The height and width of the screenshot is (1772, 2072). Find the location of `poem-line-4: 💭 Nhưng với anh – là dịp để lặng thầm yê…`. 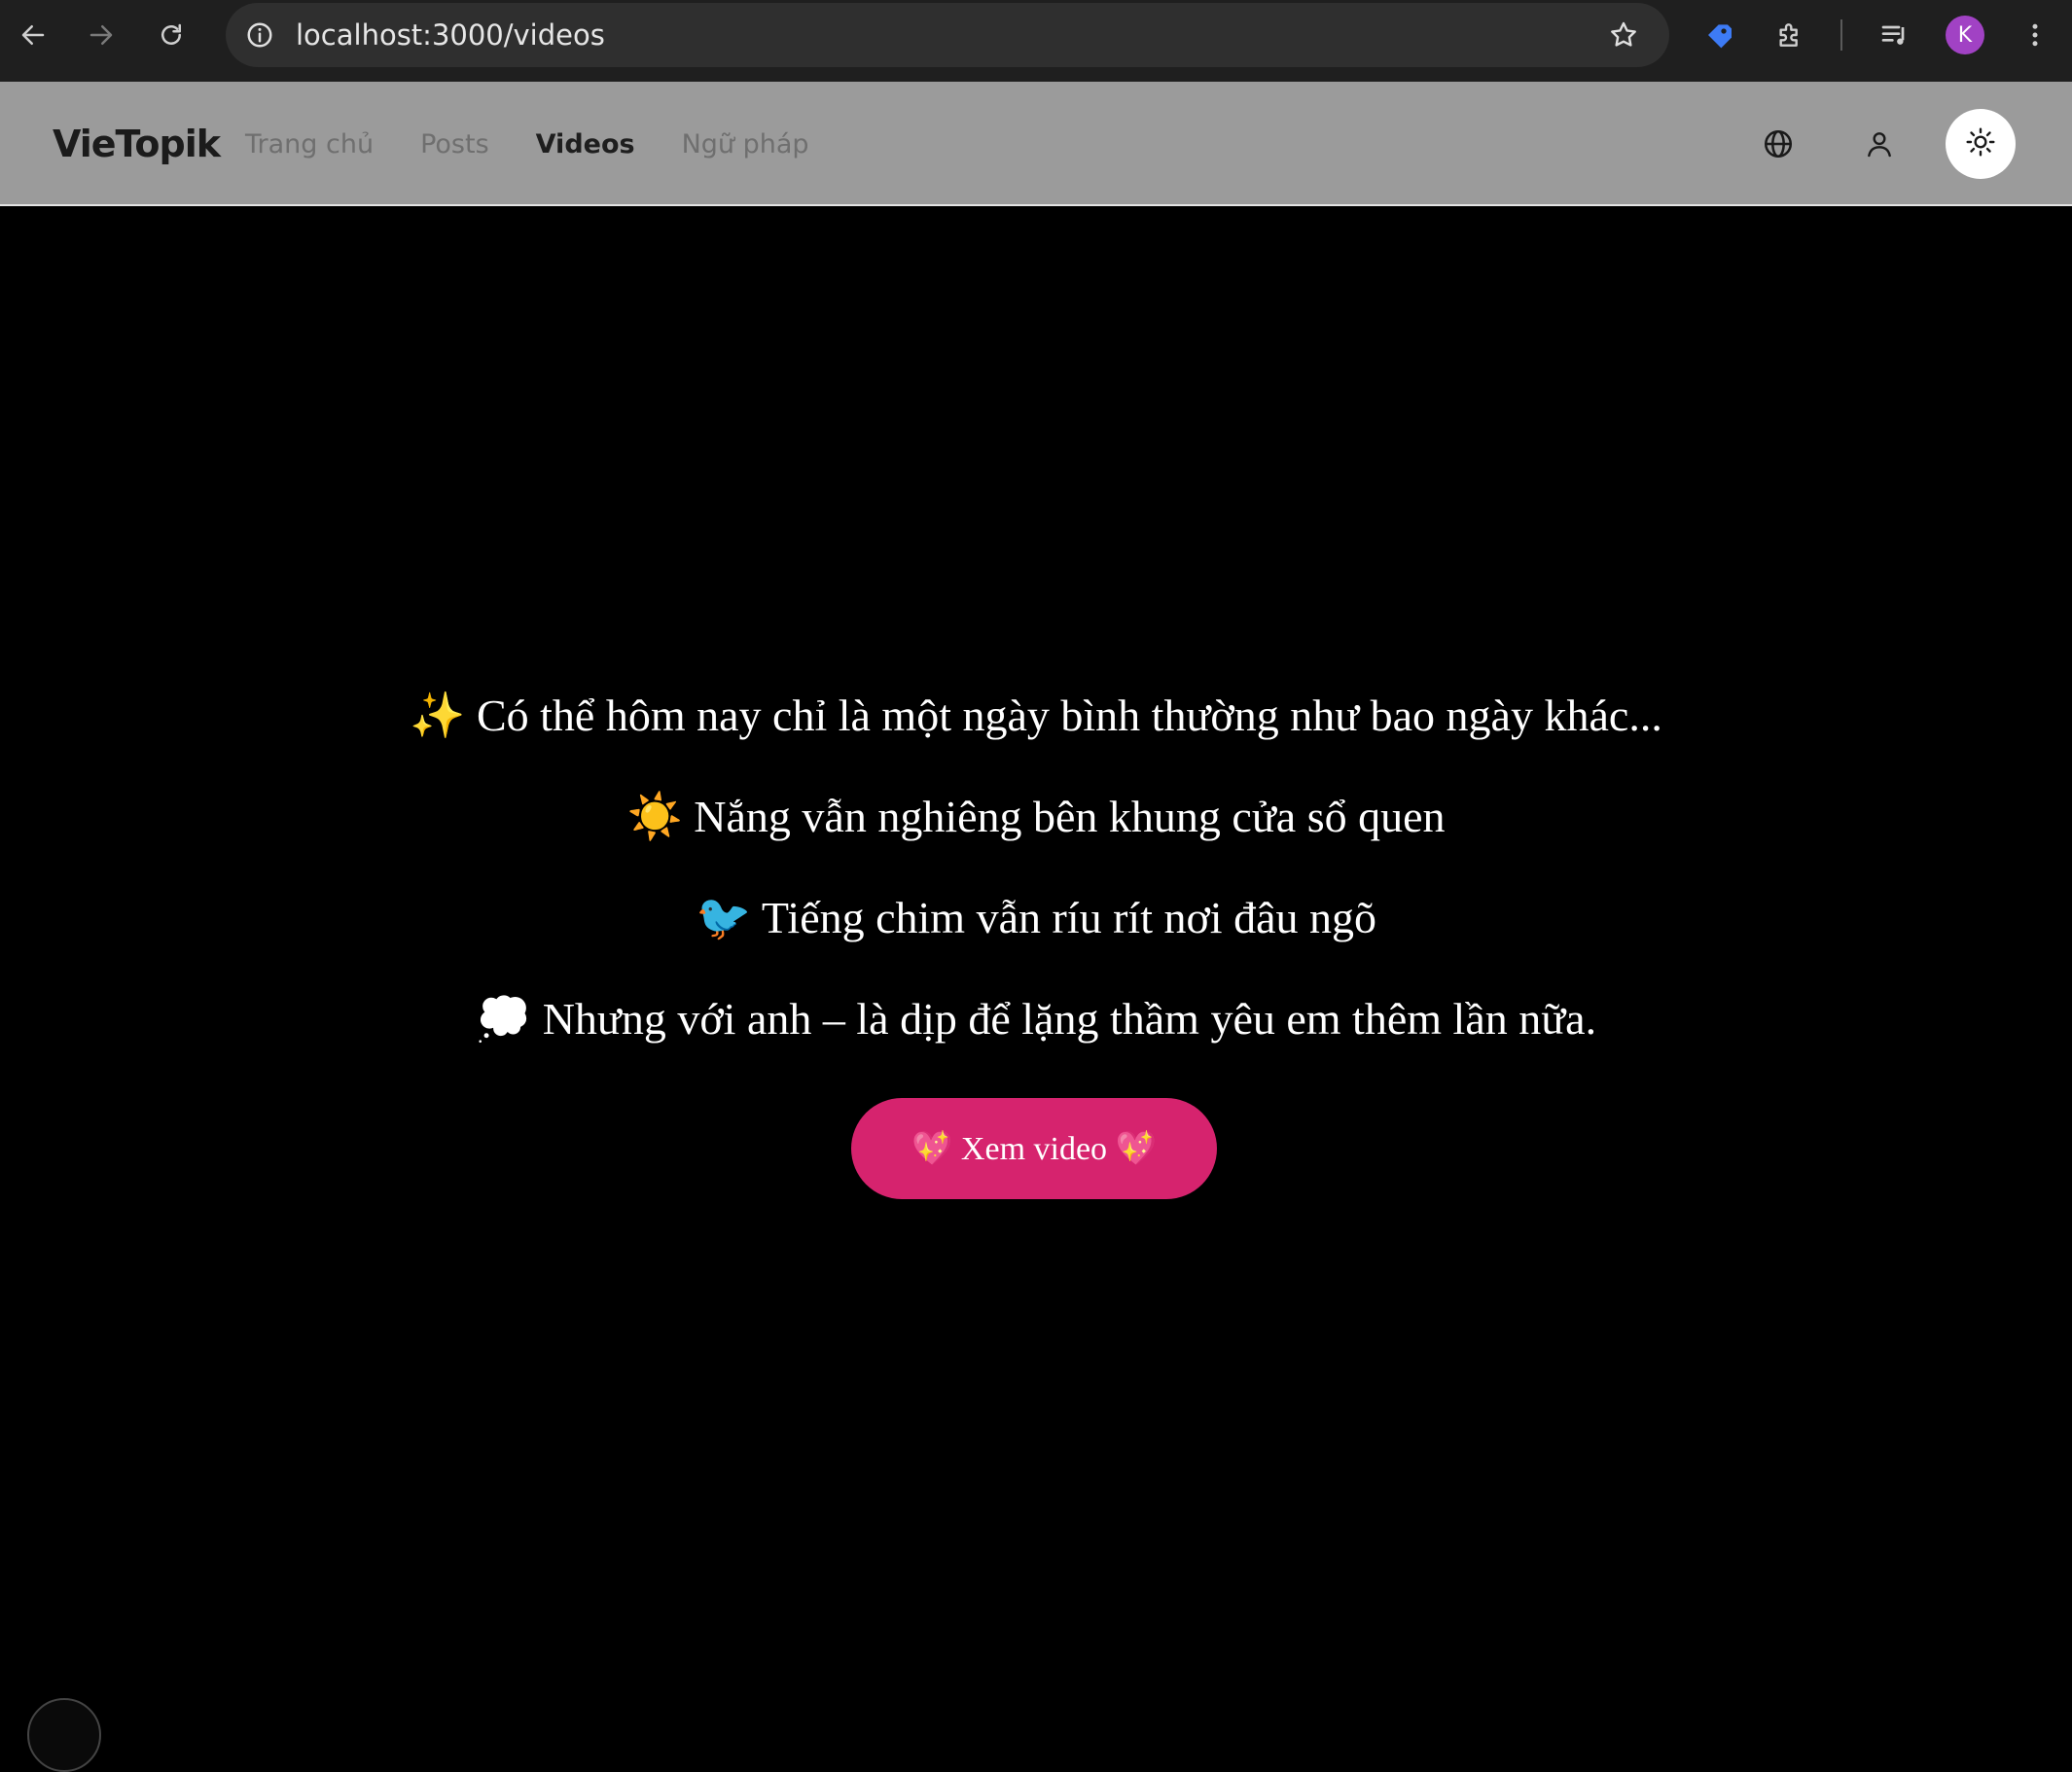

poem-line-4: 💭 Nhưng với anh – là dịp để lặng thầm yê… is located at coordinates (1036, 1019).